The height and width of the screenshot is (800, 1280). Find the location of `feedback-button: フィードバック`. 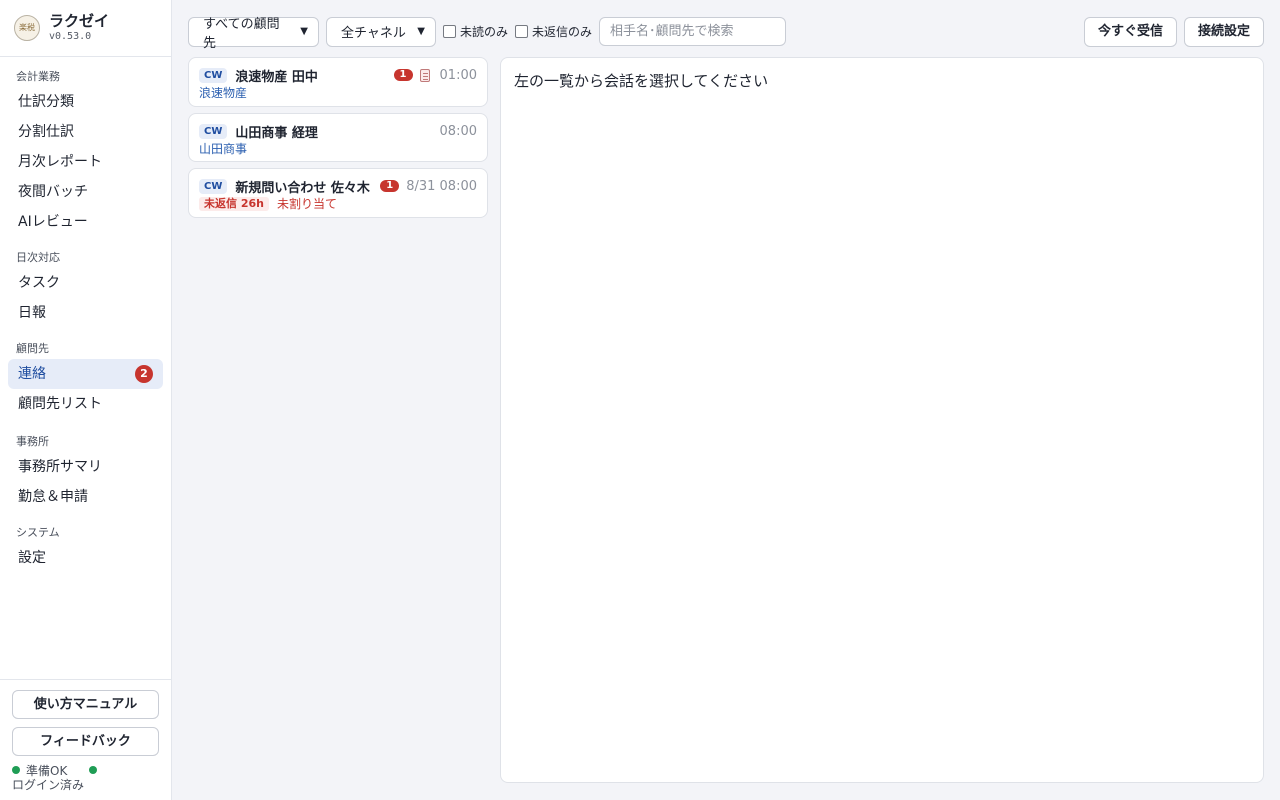

feedback-button: フィードバック is located at coordinates (85, 741).